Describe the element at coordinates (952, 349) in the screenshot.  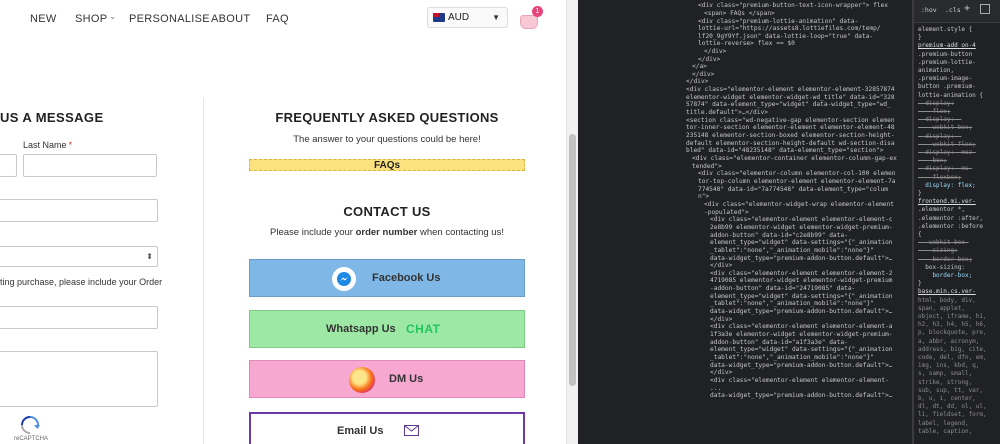
I see `style-rule-line: address, big, cite,` at that location.